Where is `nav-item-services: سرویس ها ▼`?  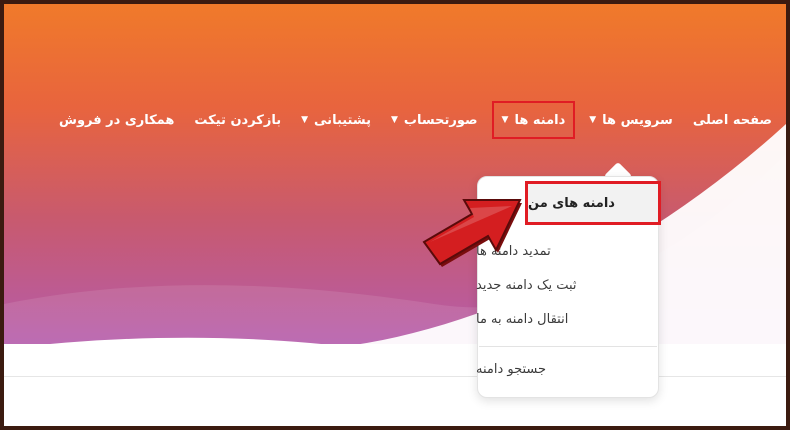
nav-item-services: سرویس ها ▼ is located at coordinates (631, 120).